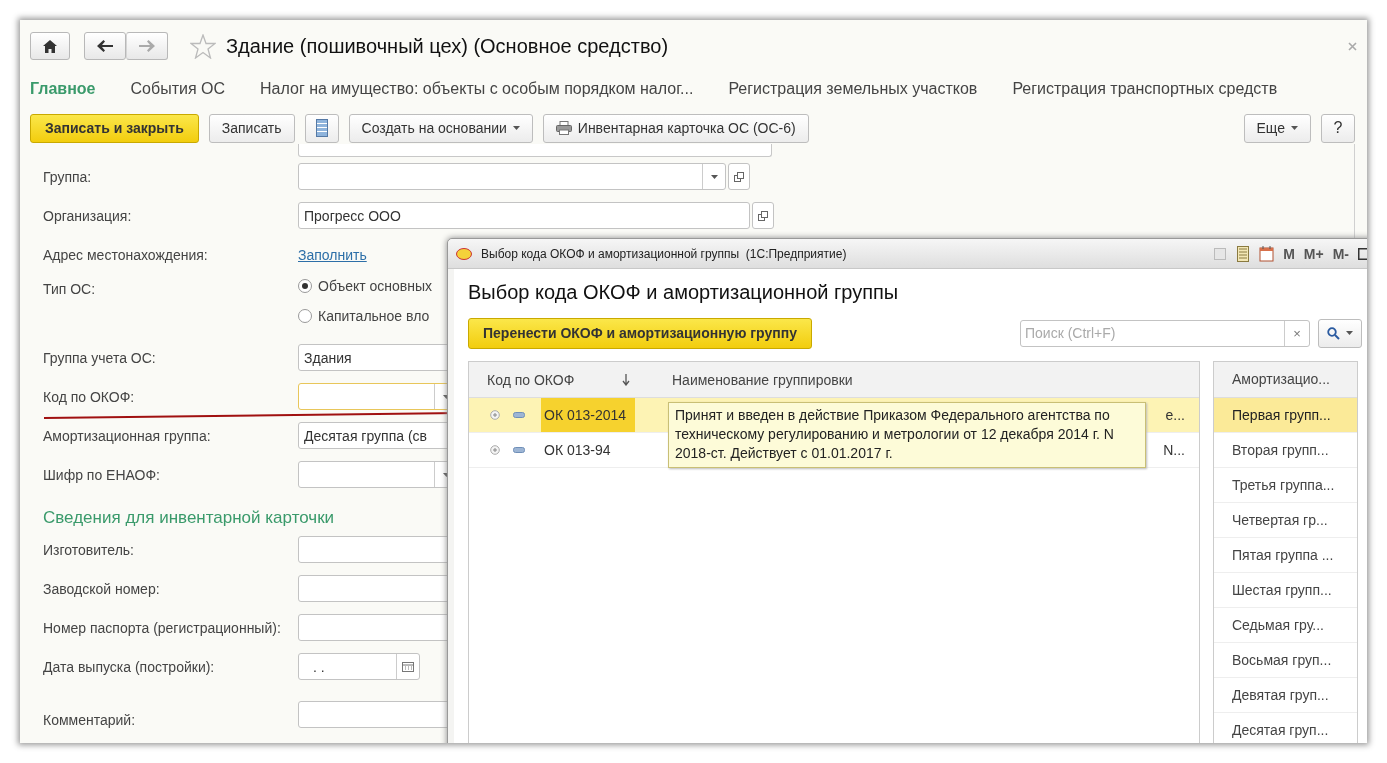 This screenshot has width=1387, height=763. Describe the element at coordinates (126, 254) in the screenshot. I see `field-label: Адрес местонахождения:` at that location.